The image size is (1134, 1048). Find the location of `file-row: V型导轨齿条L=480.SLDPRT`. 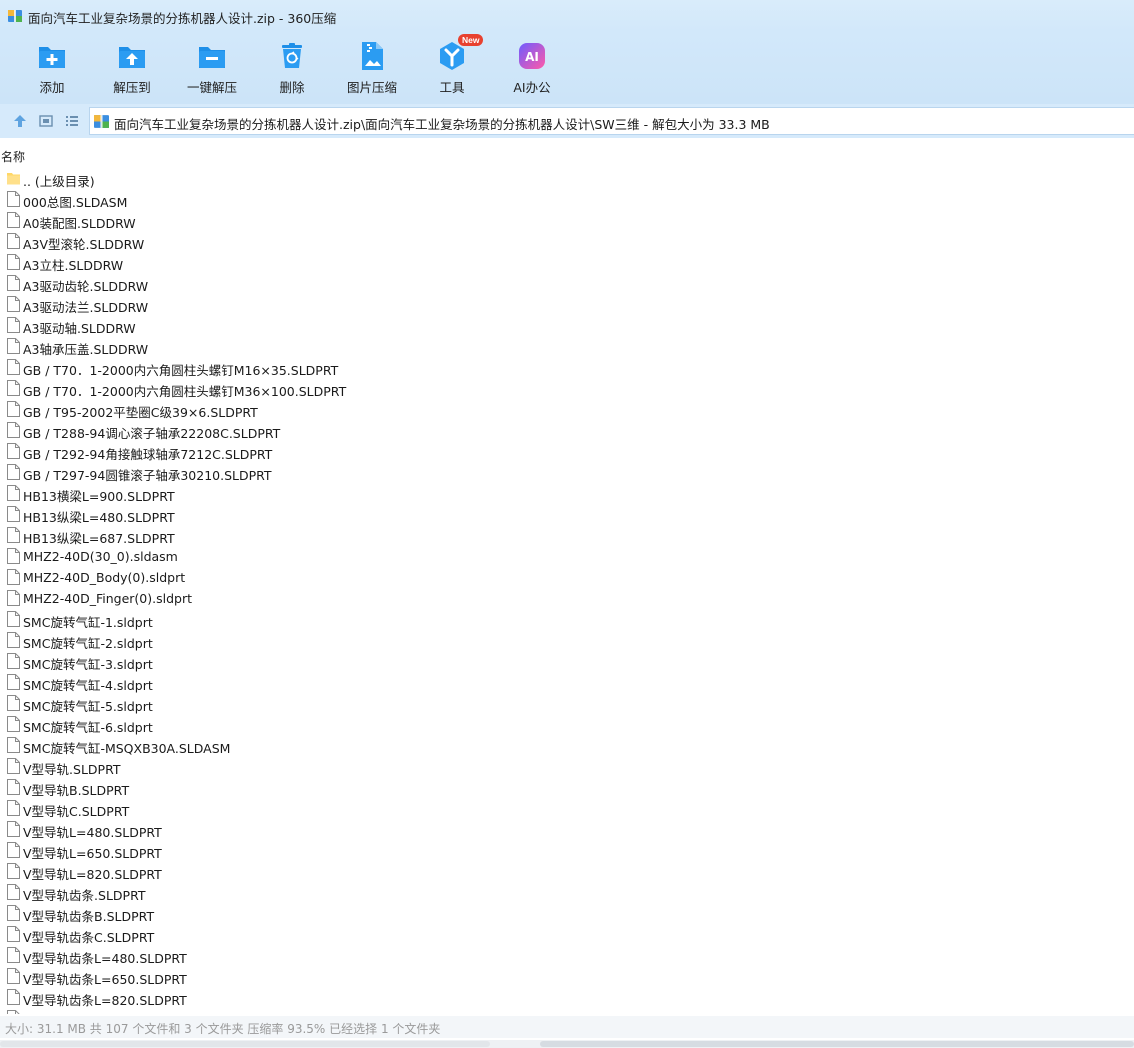

file-row: V型导轨齿条L=480.SLDPRT is located at coordinates (567, 955).